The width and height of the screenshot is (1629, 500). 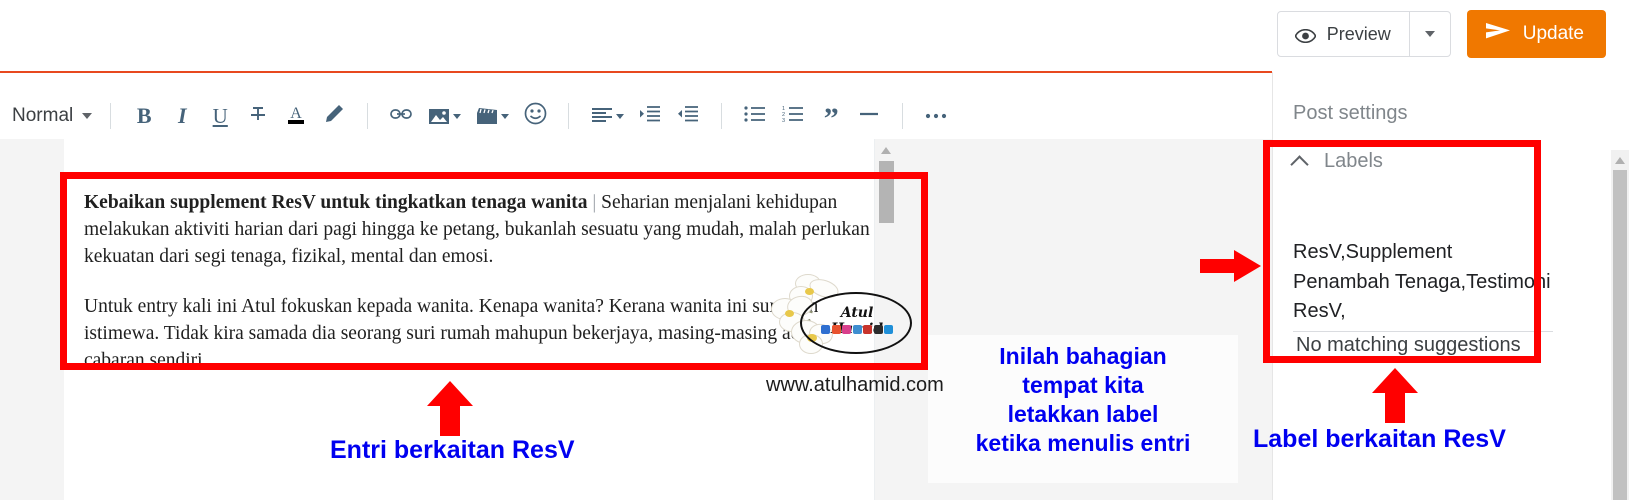 I want to click on insert-video-button, so click(x=492, y=116).